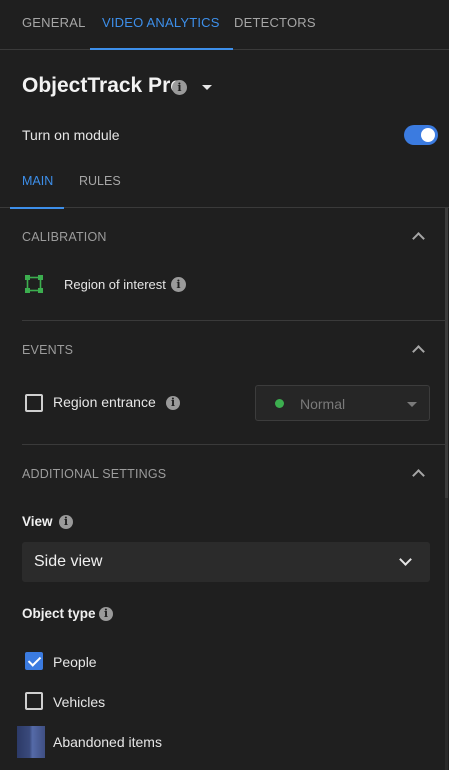  What do you see at coordinates (428, 135) in the screenshot?
I see `toggle-knob` at bounding box center [428, 135].